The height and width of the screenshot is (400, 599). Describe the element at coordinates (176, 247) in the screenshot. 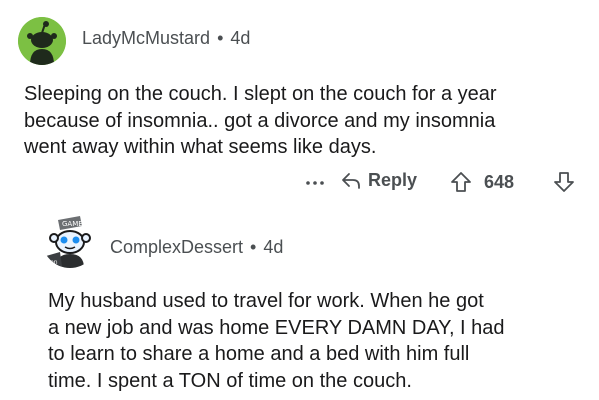

I see `username: ComplexDessert` at that location.